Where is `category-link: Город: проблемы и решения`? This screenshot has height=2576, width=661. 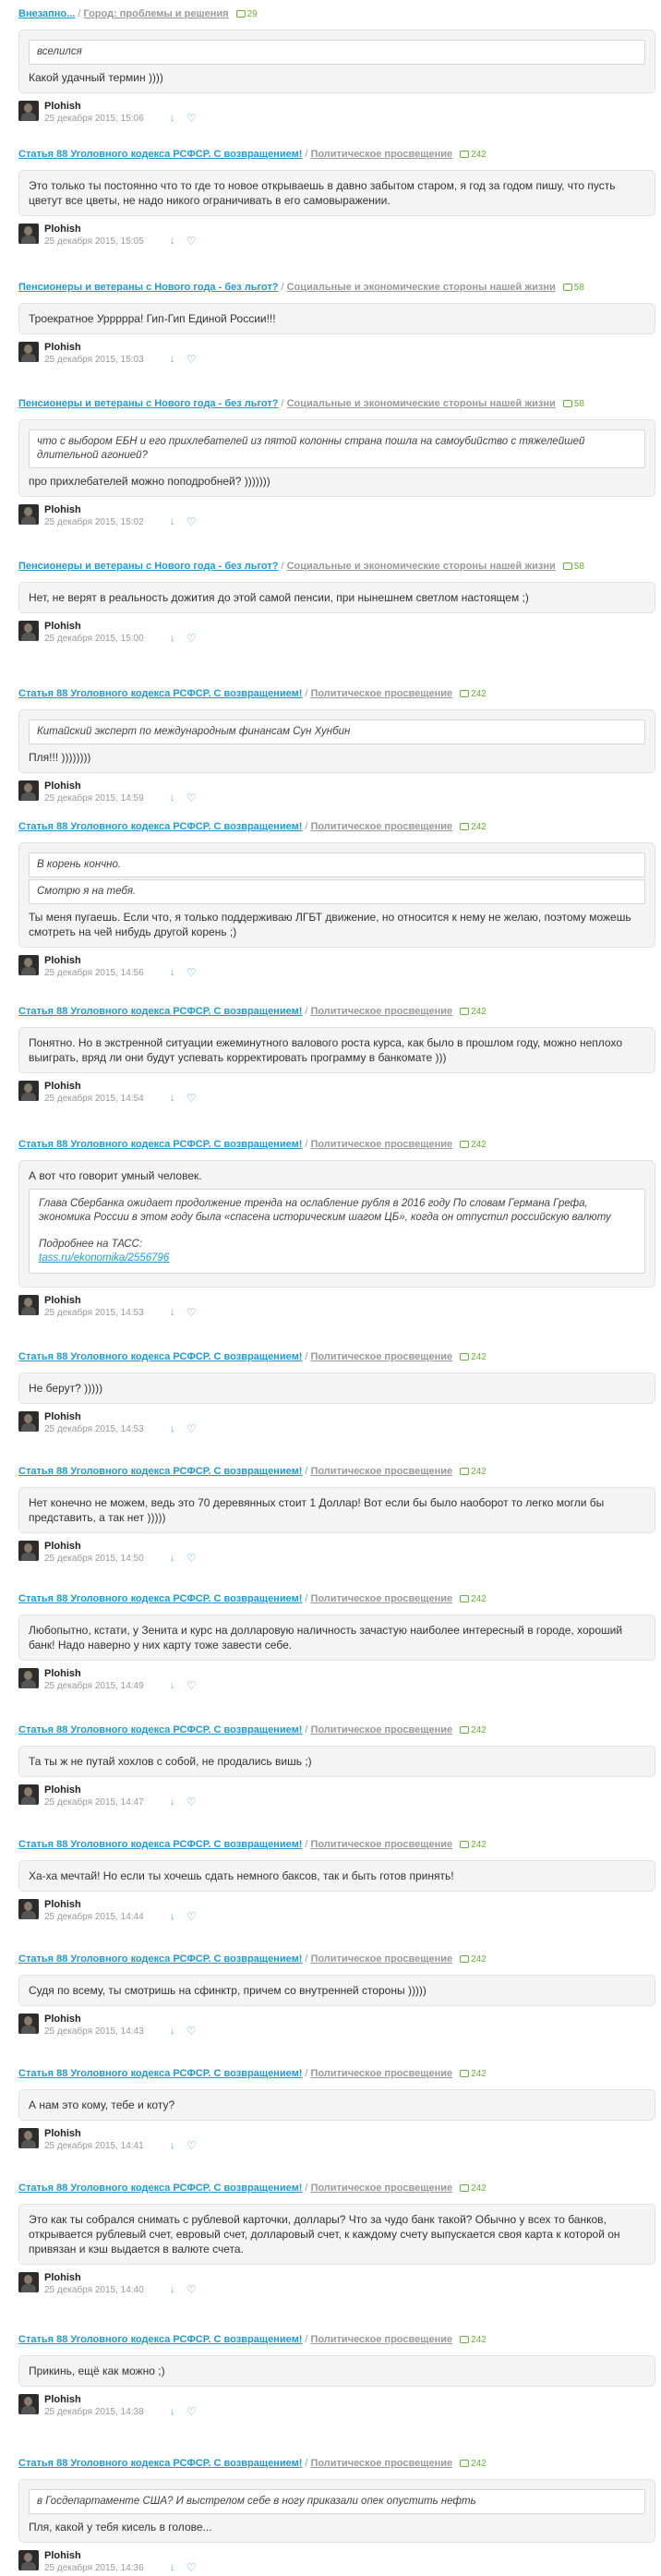 category-link: Город: проблемы и решения is located at coordinates (155, 13).